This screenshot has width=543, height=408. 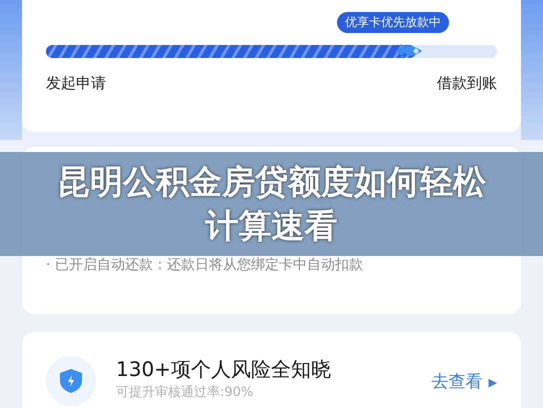 I want to click on view-link: 去查看 ▶, so click(x=464, y=383).